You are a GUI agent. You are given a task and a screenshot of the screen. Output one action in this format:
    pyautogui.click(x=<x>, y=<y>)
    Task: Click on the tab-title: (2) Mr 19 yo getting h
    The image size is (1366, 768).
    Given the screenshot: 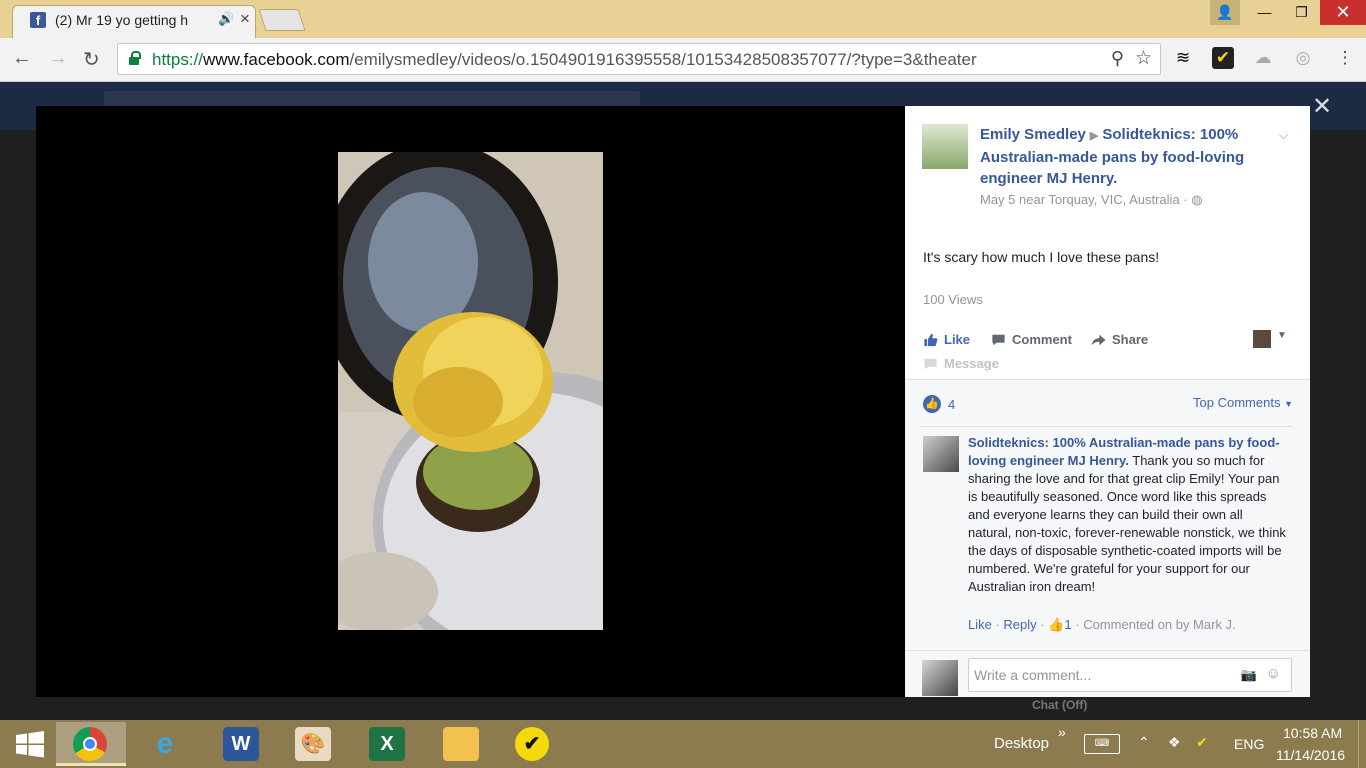 What is the action you would take?
    pyautogui.click(x=122, y=20)
    